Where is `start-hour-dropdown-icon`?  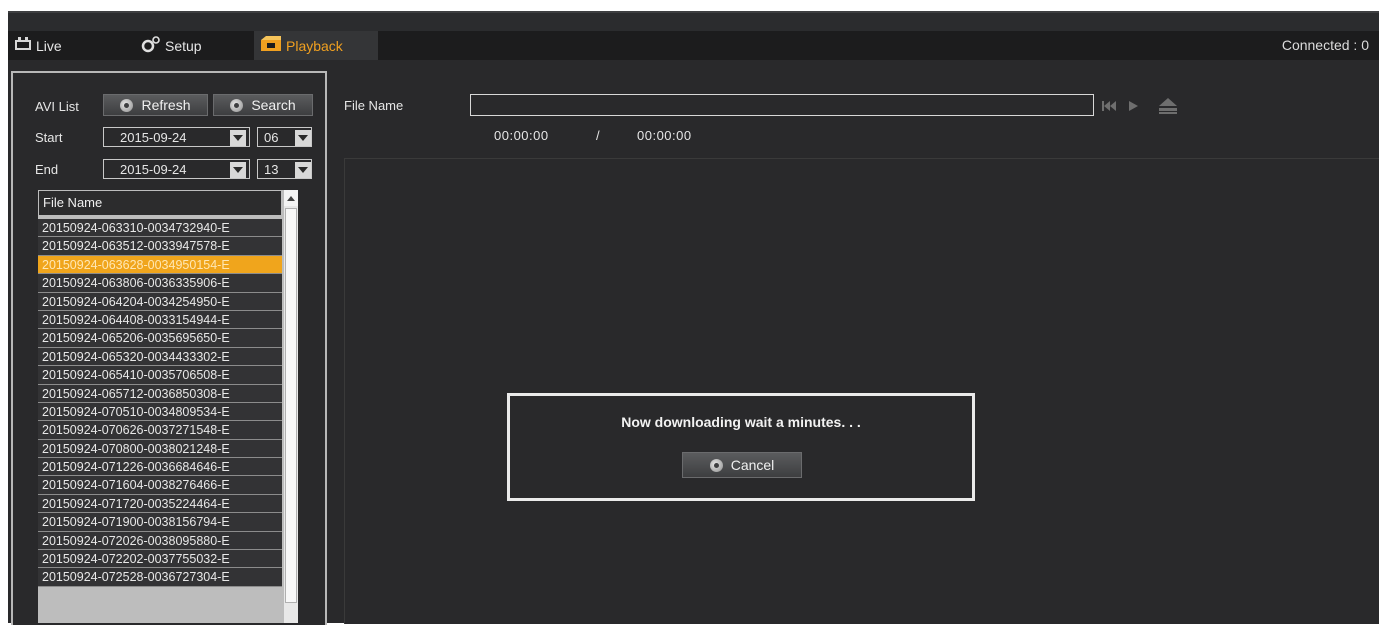
start-hour-dropdown-icon is located at coordinates (303, 138).